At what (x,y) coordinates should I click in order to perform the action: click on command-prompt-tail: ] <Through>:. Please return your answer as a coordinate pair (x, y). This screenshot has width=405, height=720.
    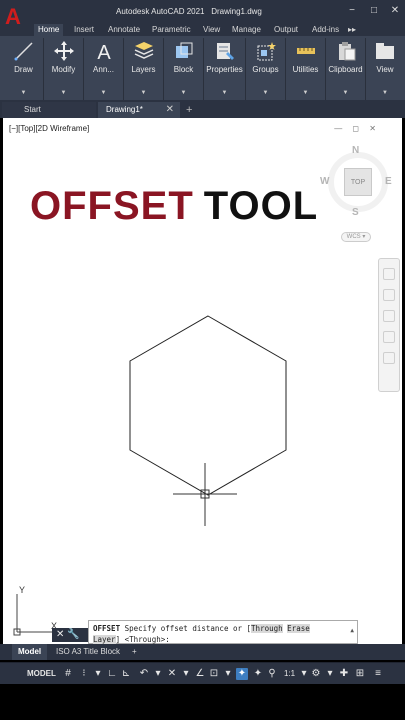
    Looking at the image, I should click on (142, 639).